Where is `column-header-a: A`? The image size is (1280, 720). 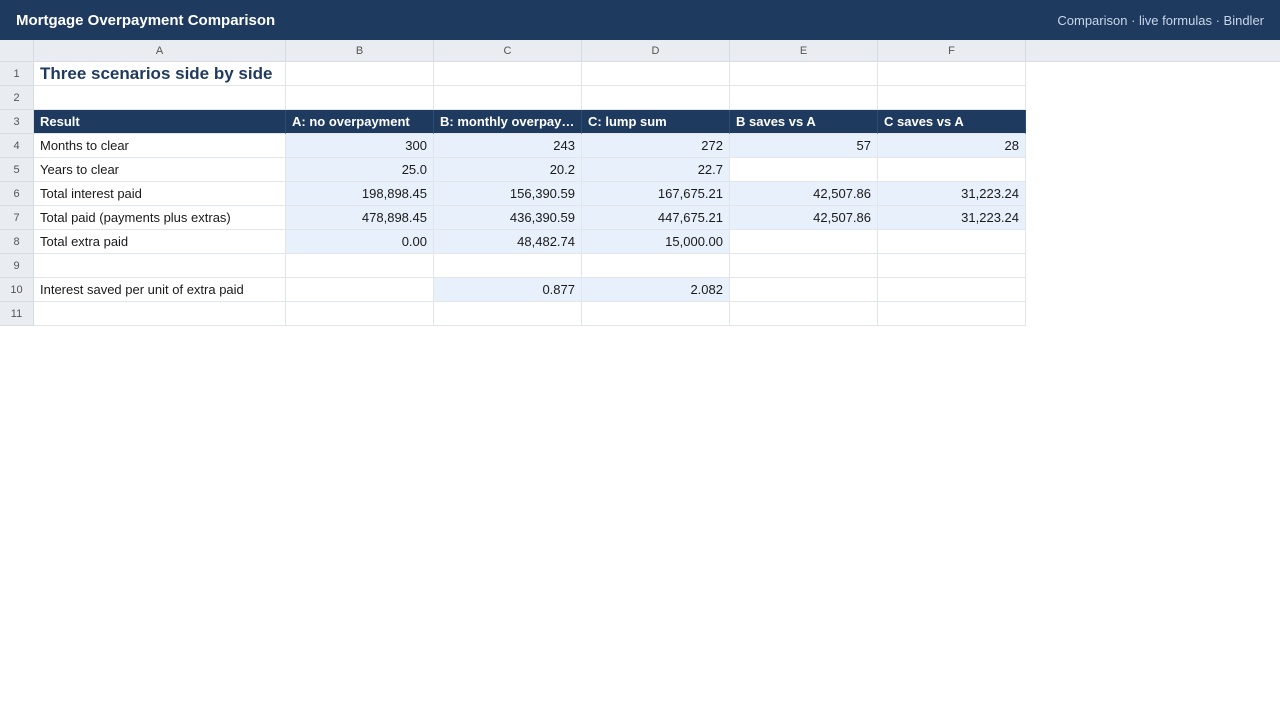 column-header-a: A is located at coordinates (160, 51).